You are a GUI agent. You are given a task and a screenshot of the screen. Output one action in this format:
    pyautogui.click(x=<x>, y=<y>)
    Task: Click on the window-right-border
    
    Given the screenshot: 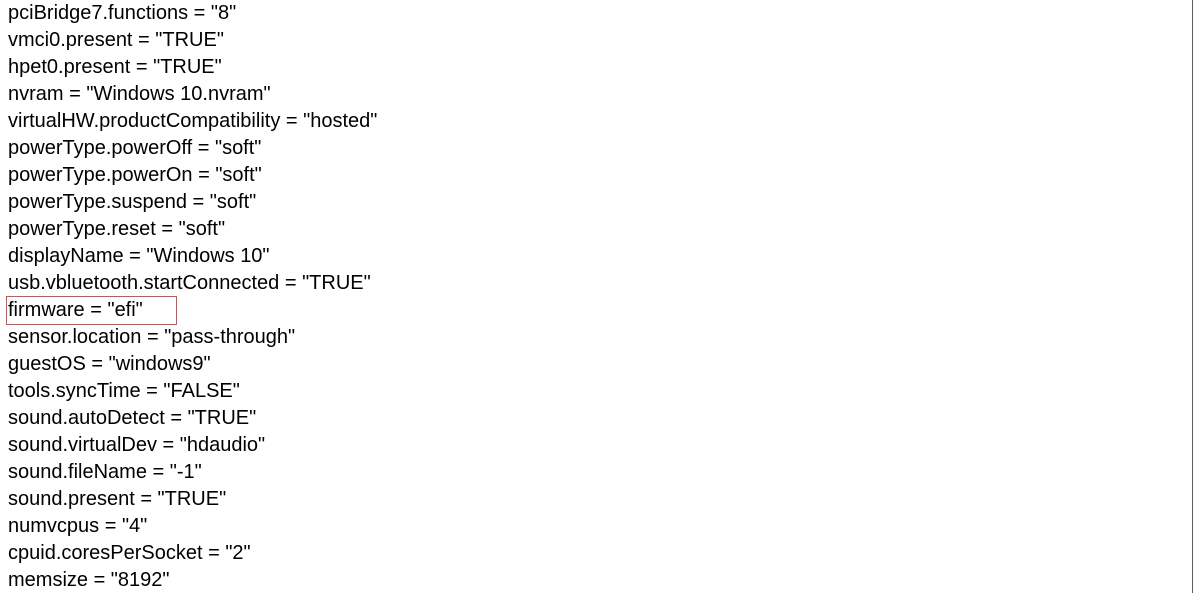 What is the action you would take?
    pyautogui.click(x=1192, y=296)
    